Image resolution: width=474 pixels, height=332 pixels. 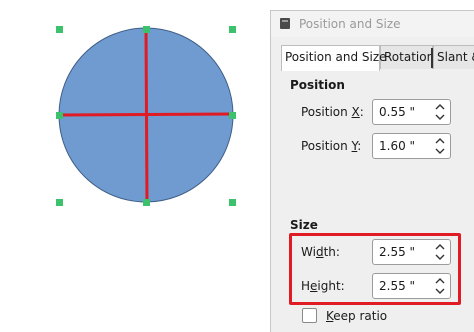 I want to click on selection-handle-bottom-left, so click(x=59, y=202).